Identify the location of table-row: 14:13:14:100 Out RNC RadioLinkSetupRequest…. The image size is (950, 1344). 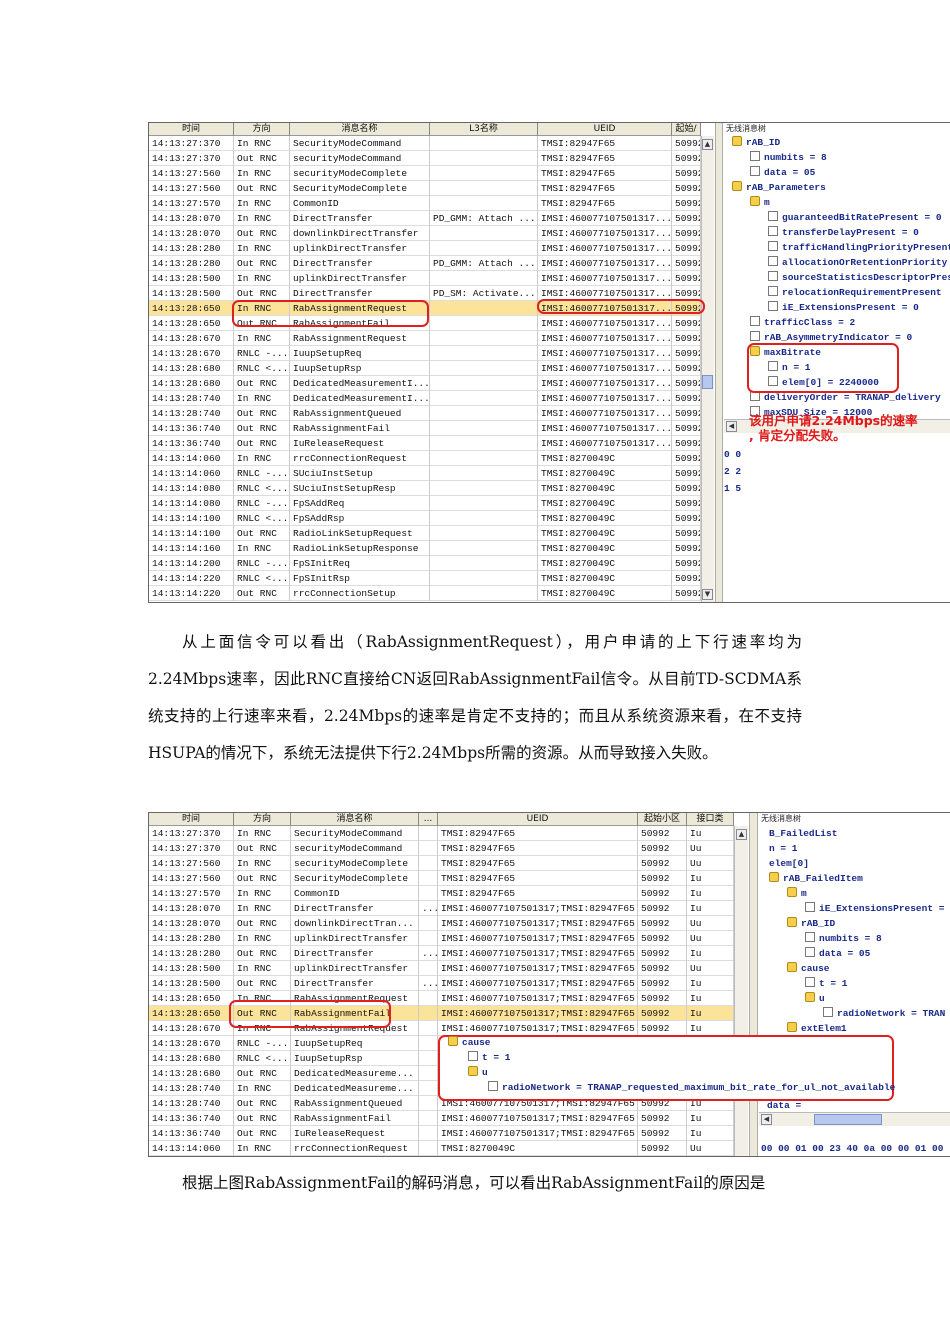
(425, 533).